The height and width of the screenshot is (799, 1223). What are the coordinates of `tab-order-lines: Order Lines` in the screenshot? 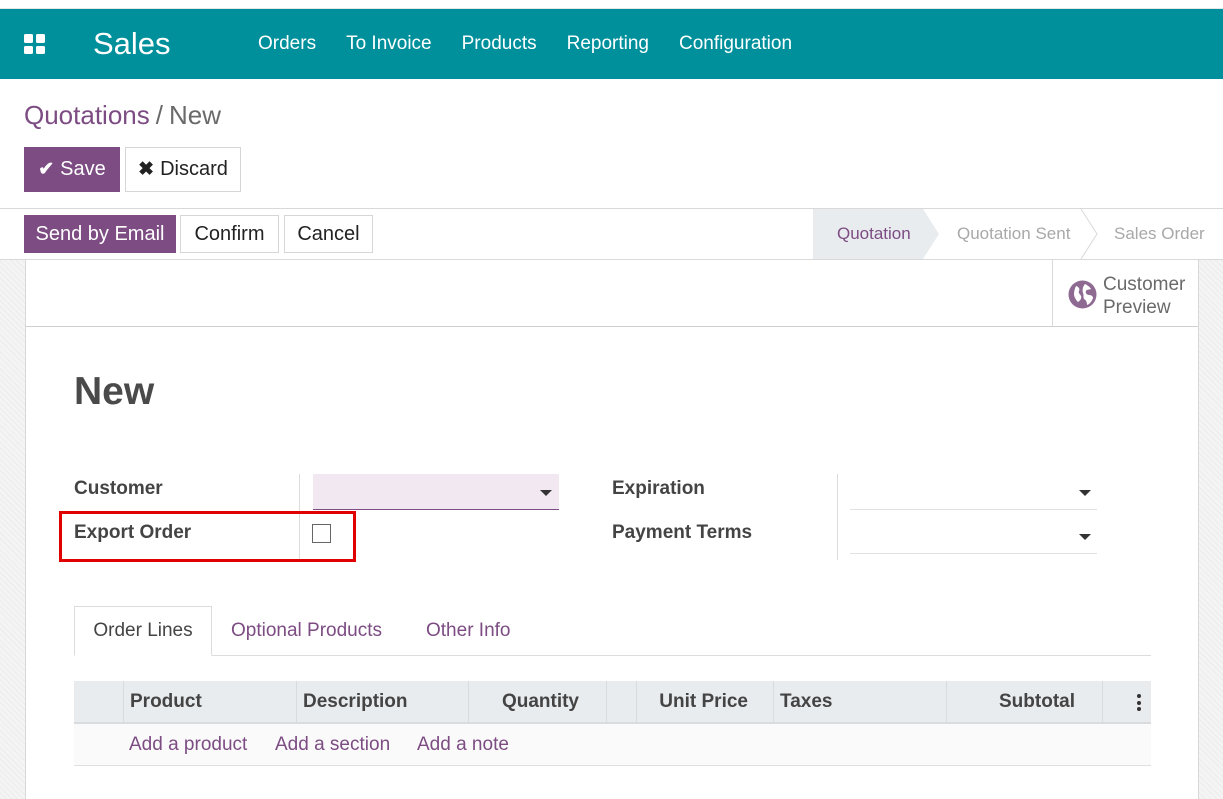 It's located at (143, 631).